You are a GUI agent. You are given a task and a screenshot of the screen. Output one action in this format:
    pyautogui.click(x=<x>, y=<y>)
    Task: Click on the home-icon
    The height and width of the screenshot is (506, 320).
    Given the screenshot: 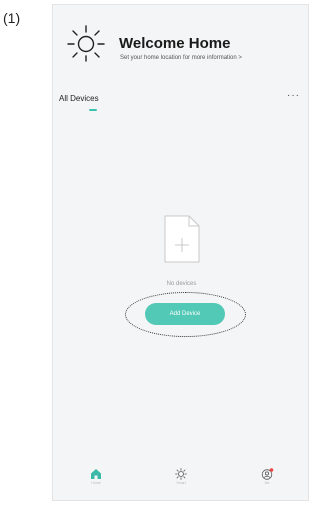 What is the action you would take?
    pyautogui.click(x=96, y=474)
    